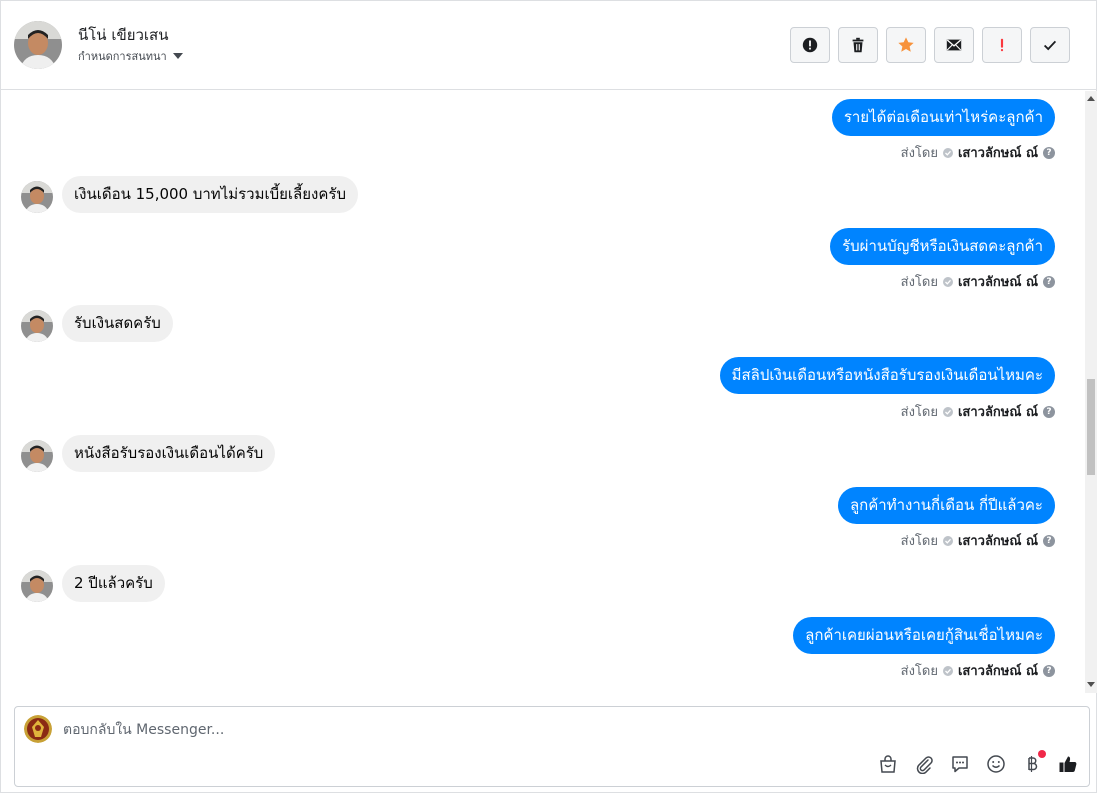  What do you see at coordinates (943, 117) in the screenshot?
I see `outgoing-message: รายได้ต่อเดือนเท่าไหร่คะลูกค้า` at bounding box center [943, 117].